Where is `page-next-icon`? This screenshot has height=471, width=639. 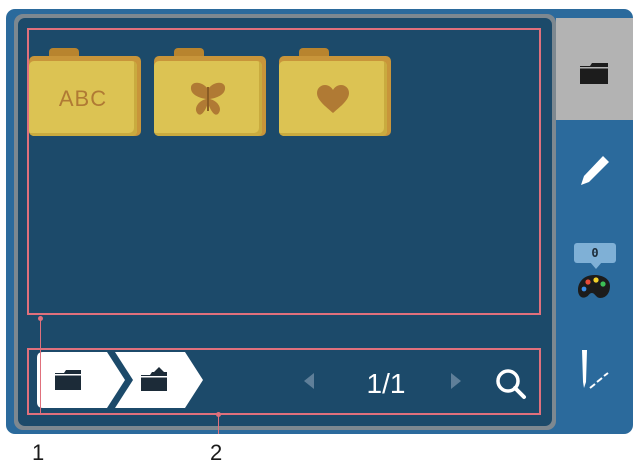 page-next-icon is located at coordinates (456, 381).